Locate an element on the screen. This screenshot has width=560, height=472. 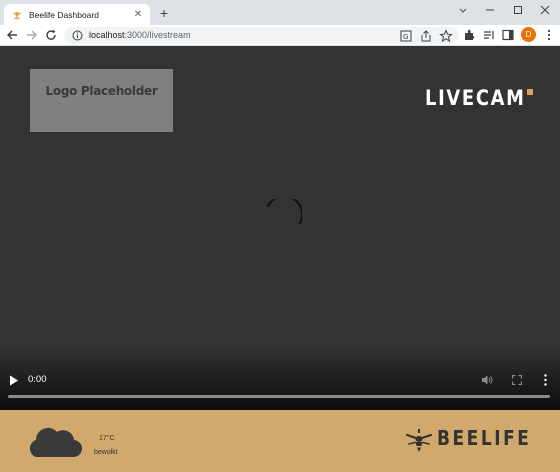
profile-avatar: D is located at coordinates (528, 34).